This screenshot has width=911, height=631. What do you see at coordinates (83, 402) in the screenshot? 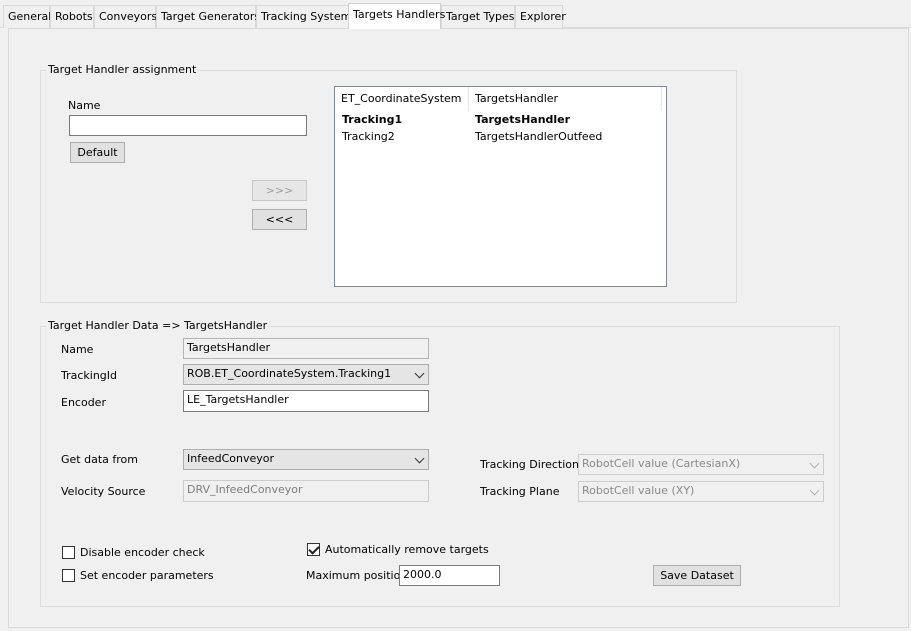
I see `encoder-label: Encoder` at bounding box center [83, 402].